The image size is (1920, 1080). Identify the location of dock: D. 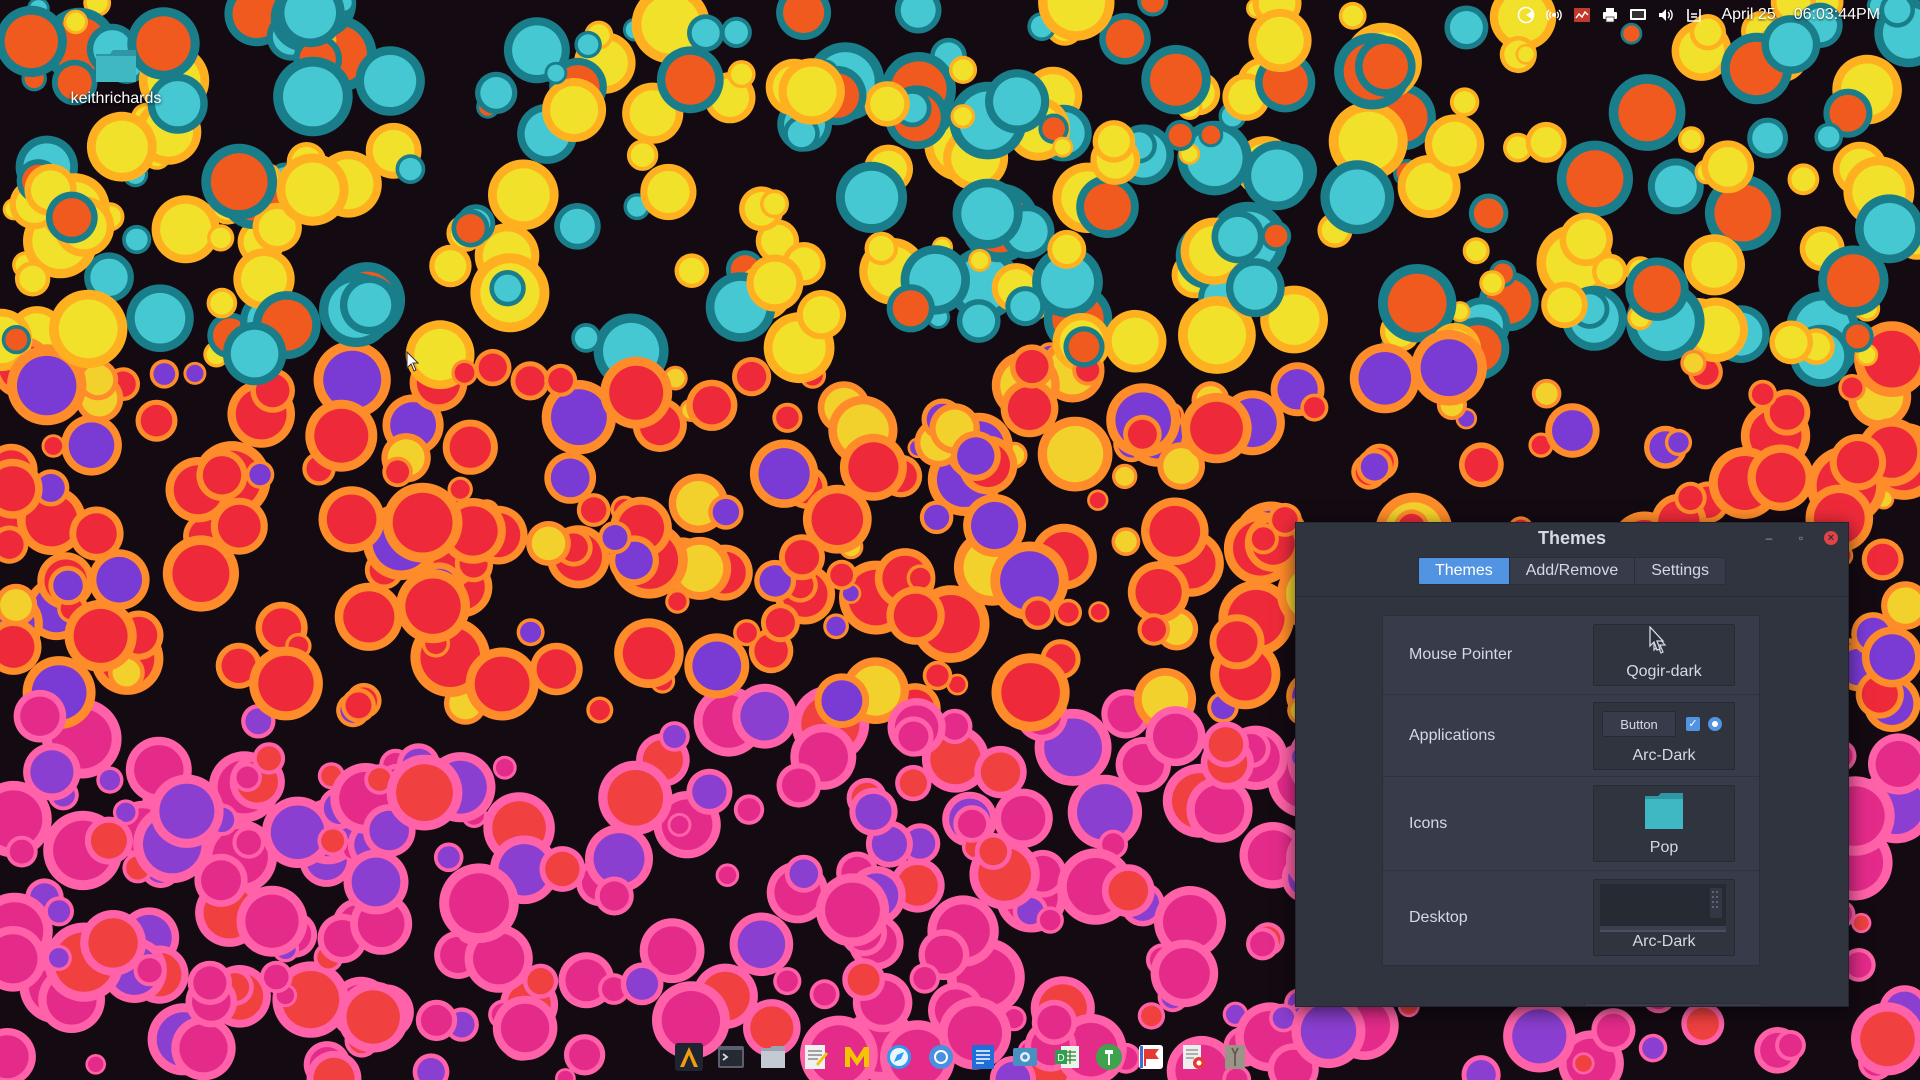
(962, 1057).